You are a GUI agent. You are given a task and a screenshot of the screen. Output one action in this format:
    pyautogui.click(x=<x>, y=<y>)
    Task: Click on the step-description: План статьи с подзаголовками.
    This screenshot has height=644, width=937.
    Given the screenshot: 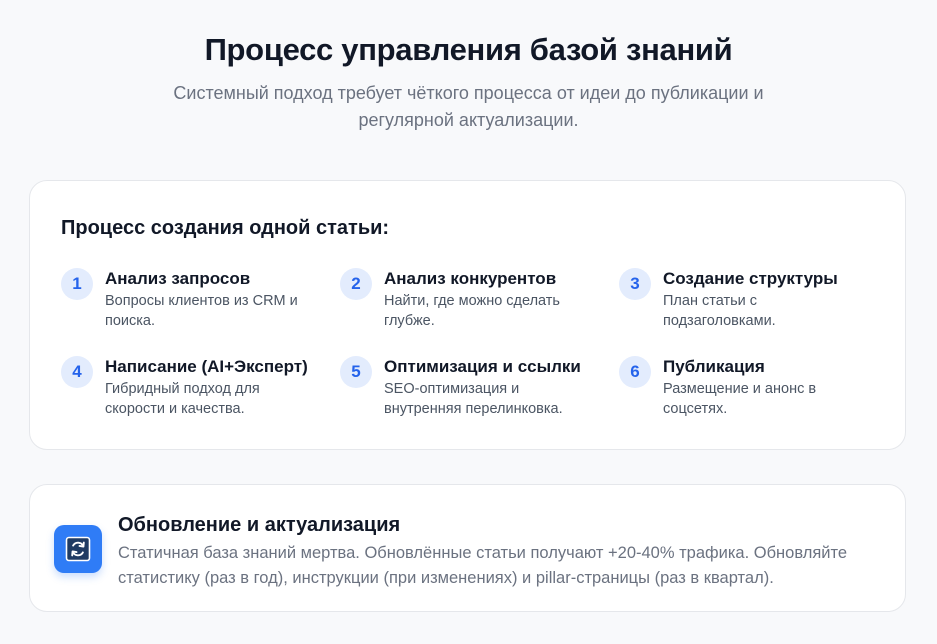 What is the action you would take?
    pyautogui.click(x=719, y=311)
    